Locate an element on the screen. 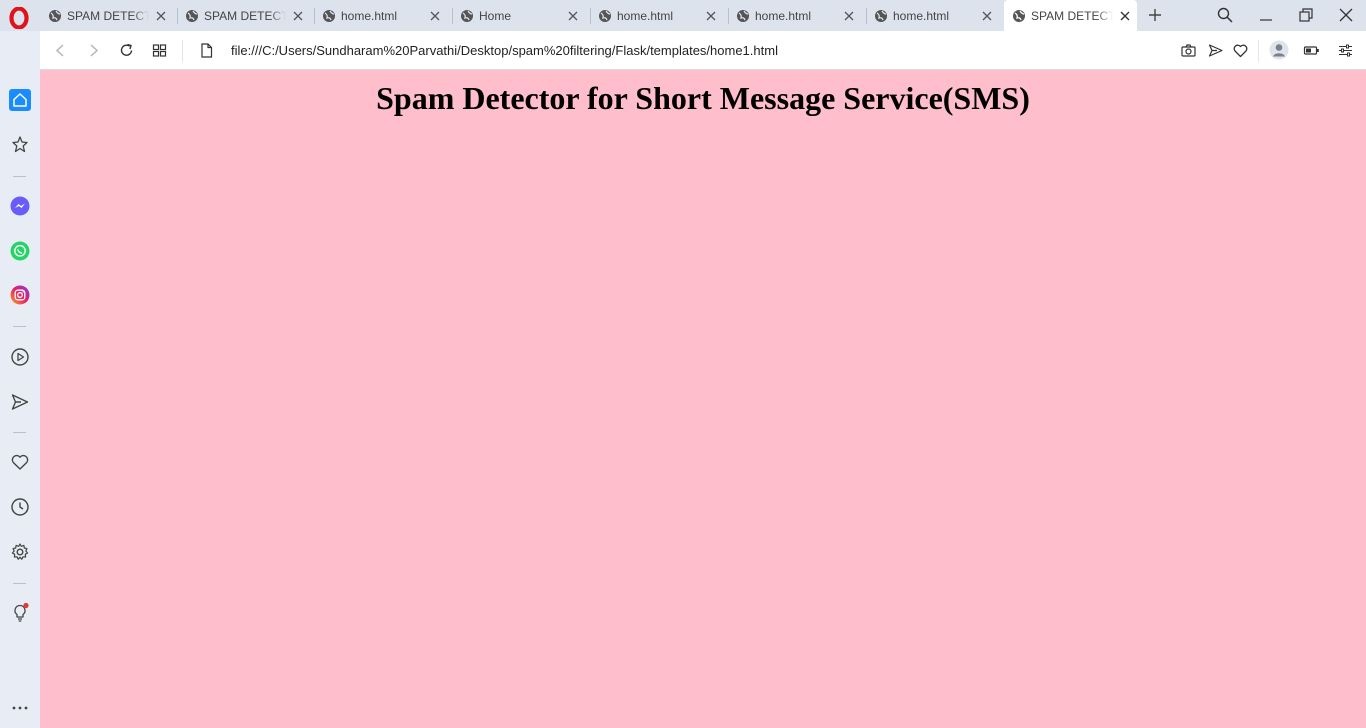 This screenshot has width=1366, height=728. tab-5: home.html is located at coordinates (656, 16).